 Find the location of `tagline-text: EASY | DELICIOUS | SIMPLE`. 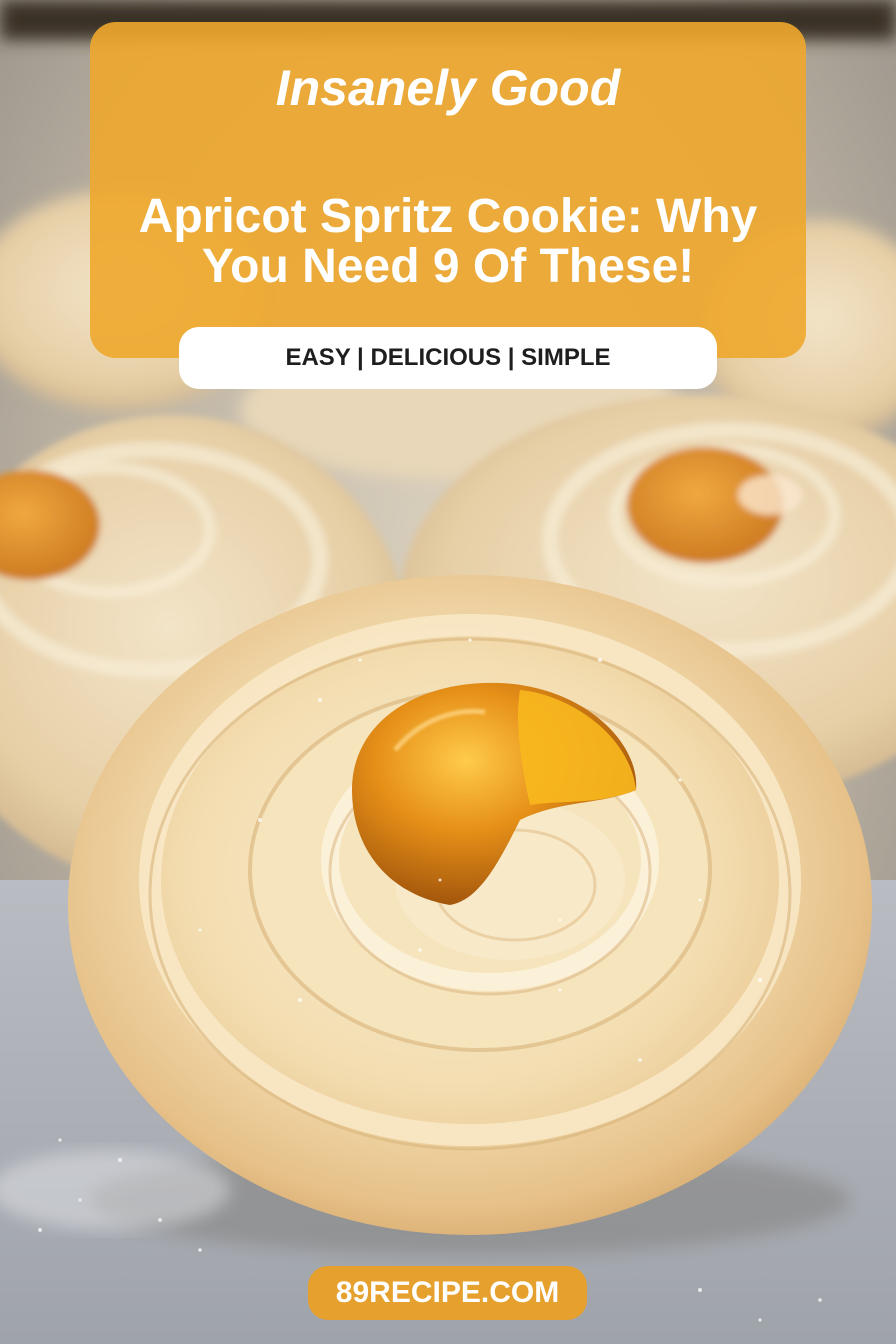

tagline-text: EASY | DELICIOUS | SIMPLE is located at coordinates (448, 357).